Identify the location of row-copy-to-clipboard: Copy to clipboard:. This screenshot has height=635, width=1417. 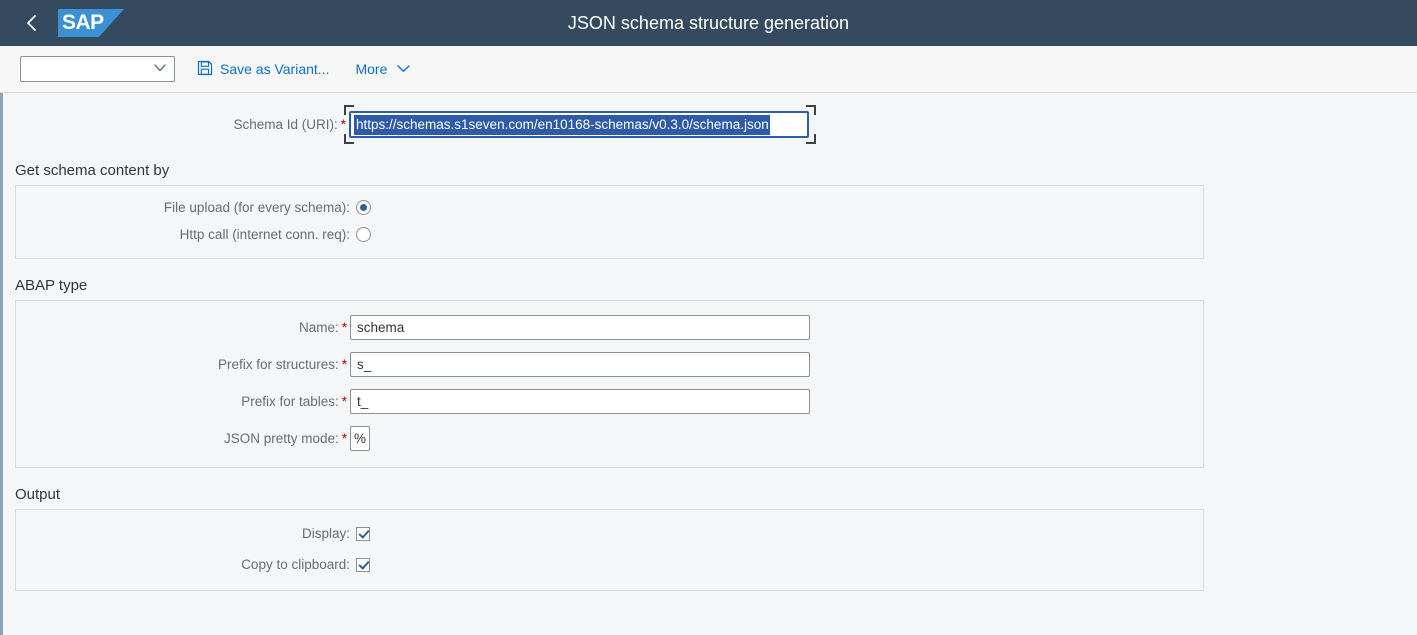
(609, 564).